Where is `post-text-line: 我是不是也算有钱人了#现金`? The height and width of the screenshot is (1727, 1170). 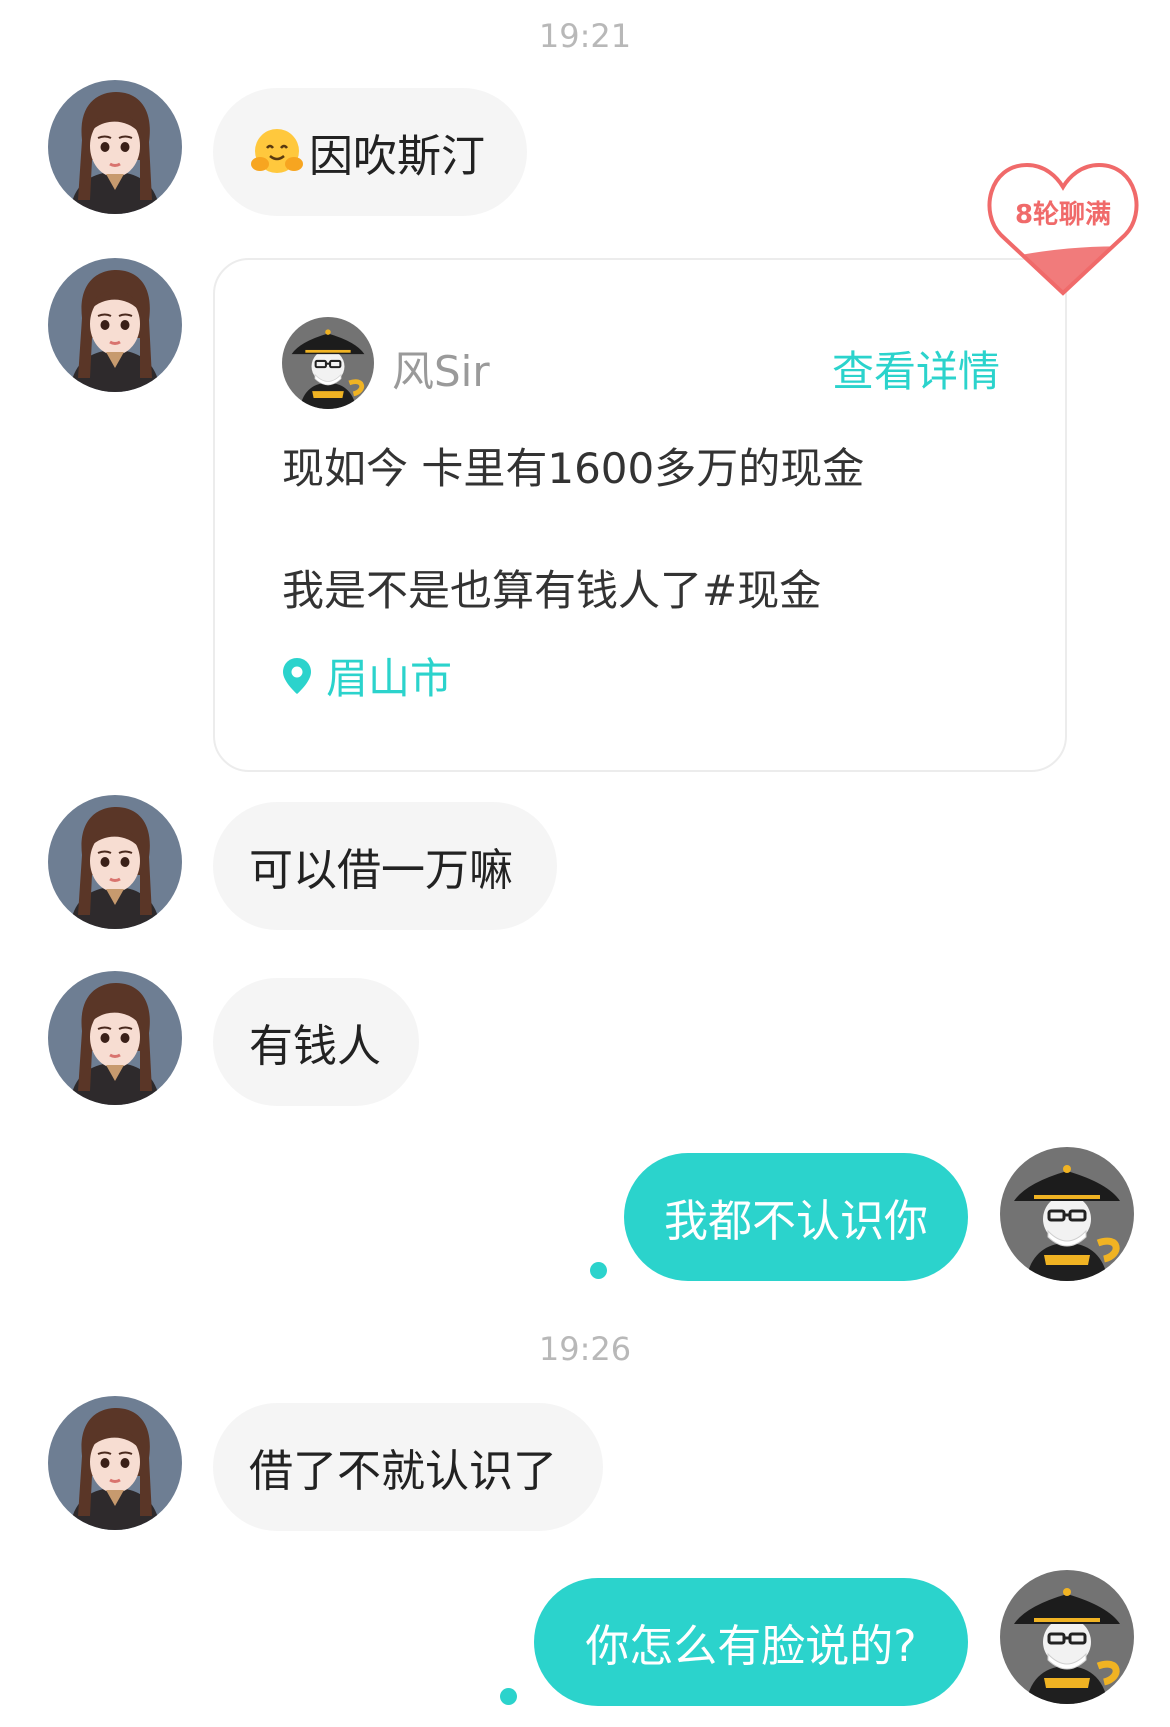 post-text-line: 我是不是也算有钱人了#现金 is located at coordinates (552, 590).